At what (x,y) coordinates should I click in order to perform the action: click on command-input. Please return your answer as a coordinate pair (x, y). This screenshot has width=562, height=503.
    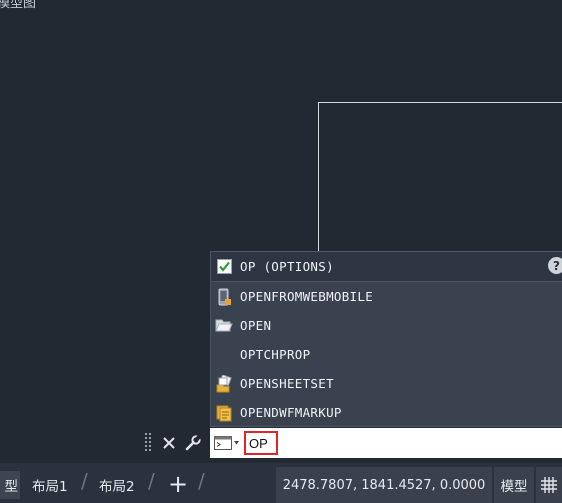
    Looking at the image, I should click on (261, 443).